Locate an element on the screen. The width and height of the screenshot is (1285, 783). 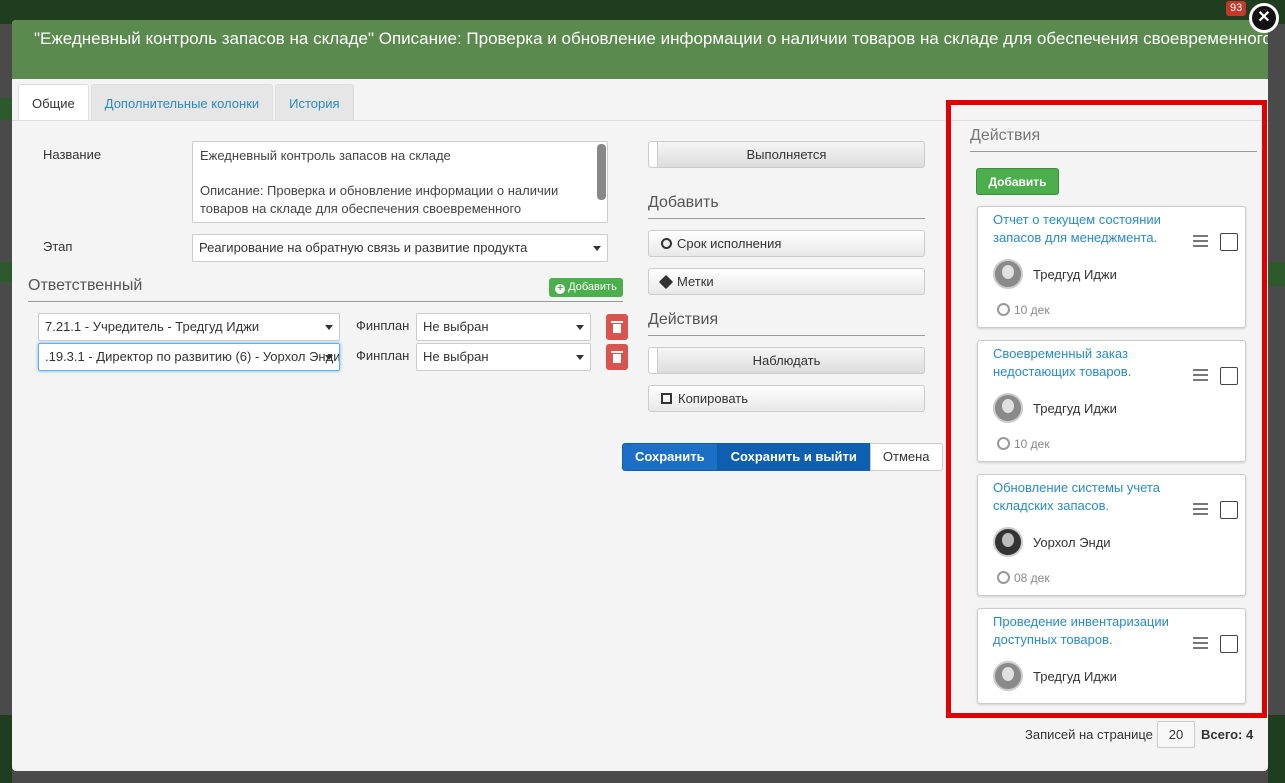
deadline-button: Срок исполнения is located at coordinates (786, 243).